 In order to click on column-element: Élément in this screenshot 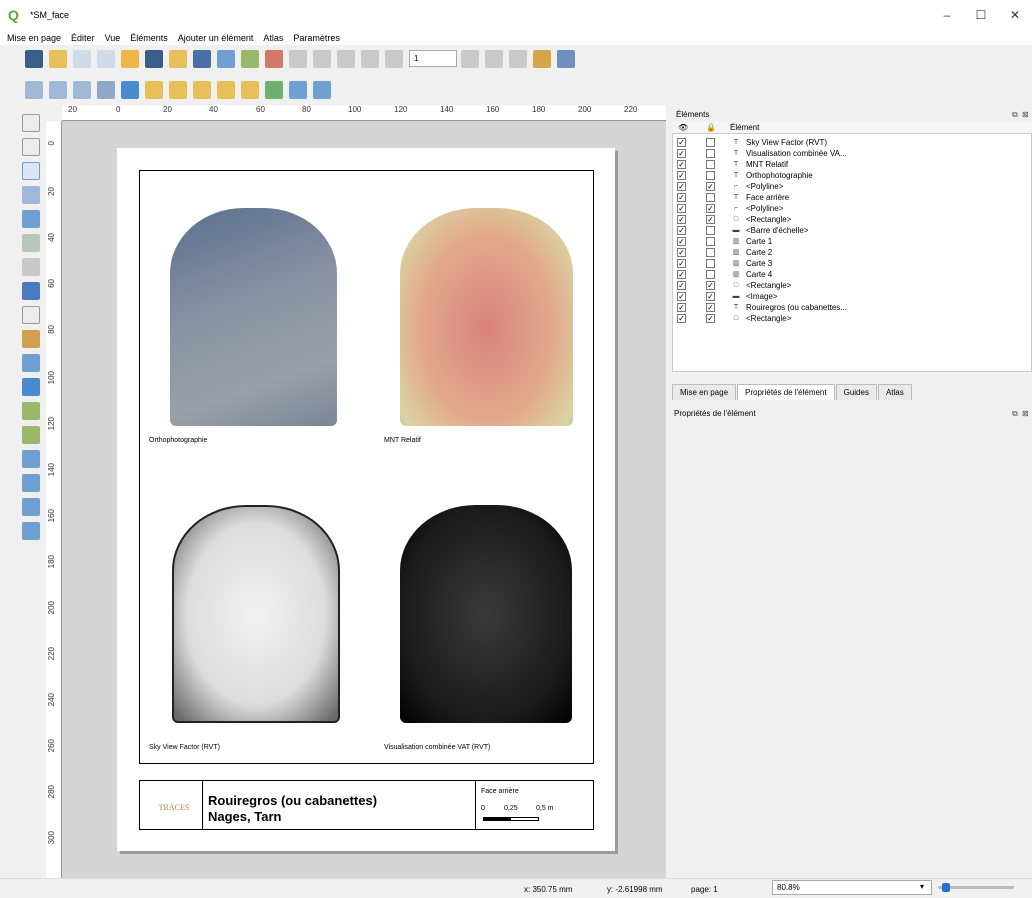, I will do `click(744, 127)`.